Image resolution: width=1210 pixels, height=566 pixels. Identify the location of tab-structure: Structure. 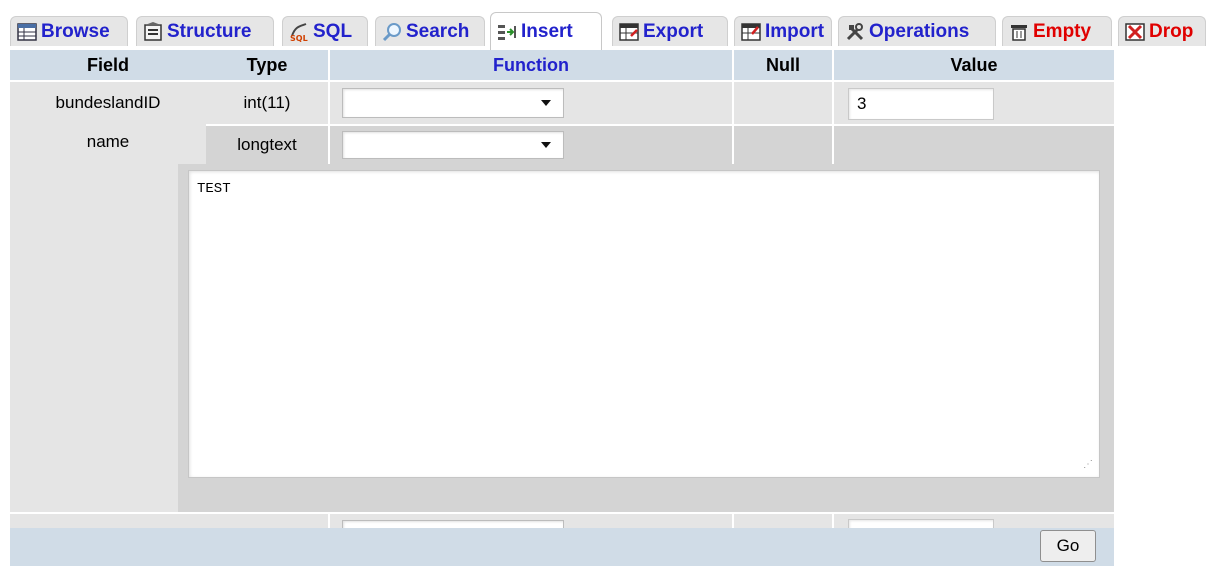
(205, 31).